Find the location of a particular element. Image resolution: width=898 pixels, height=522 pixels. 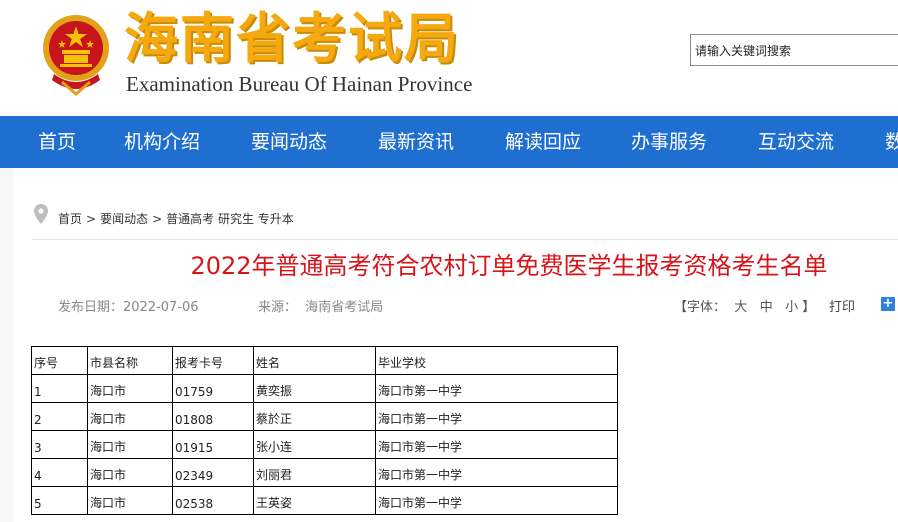

article-source: 来源： 海南省考试局 is located at coordinates (320, 305).